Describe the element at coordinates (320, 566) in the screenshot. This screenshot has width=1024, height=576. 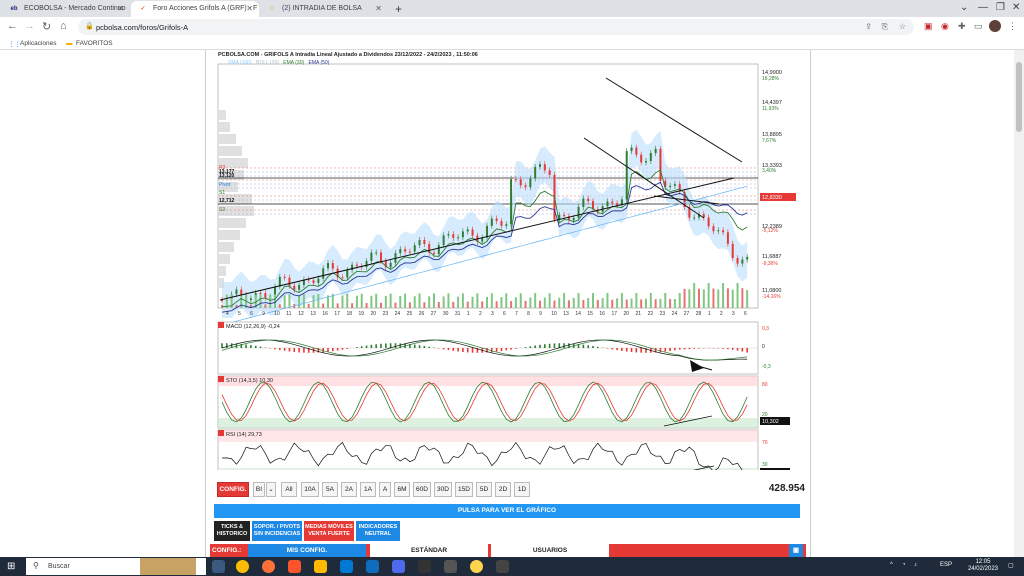
I see `explorer-icon` at that location.